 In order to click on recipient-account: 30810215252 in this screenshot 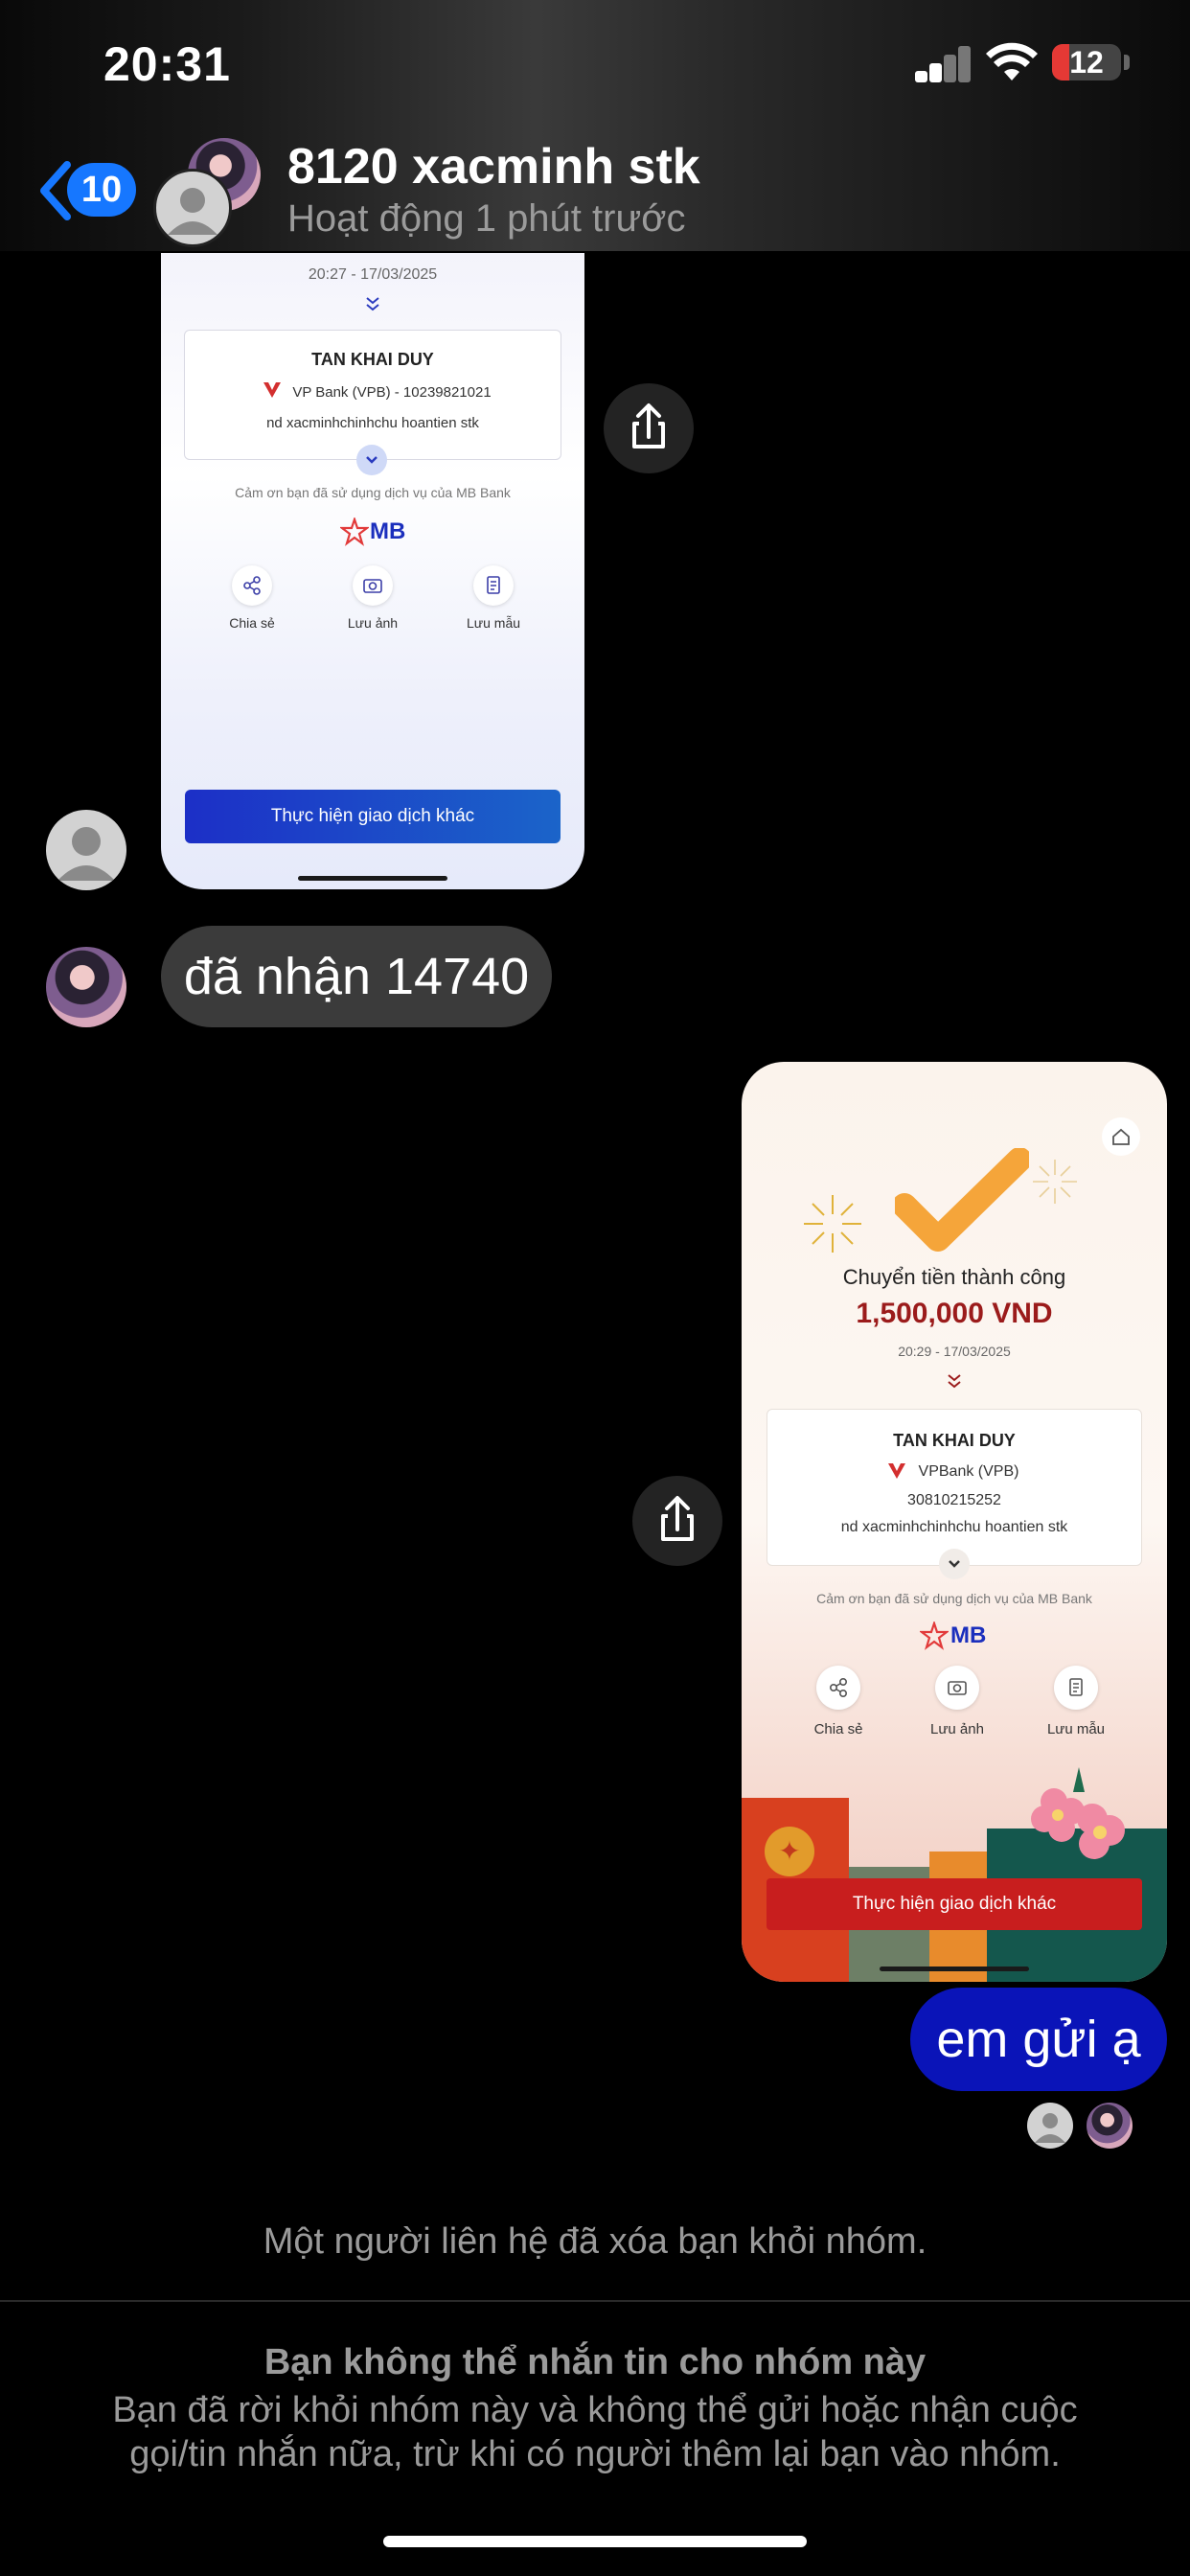, I will do `click(954, 1500)`.